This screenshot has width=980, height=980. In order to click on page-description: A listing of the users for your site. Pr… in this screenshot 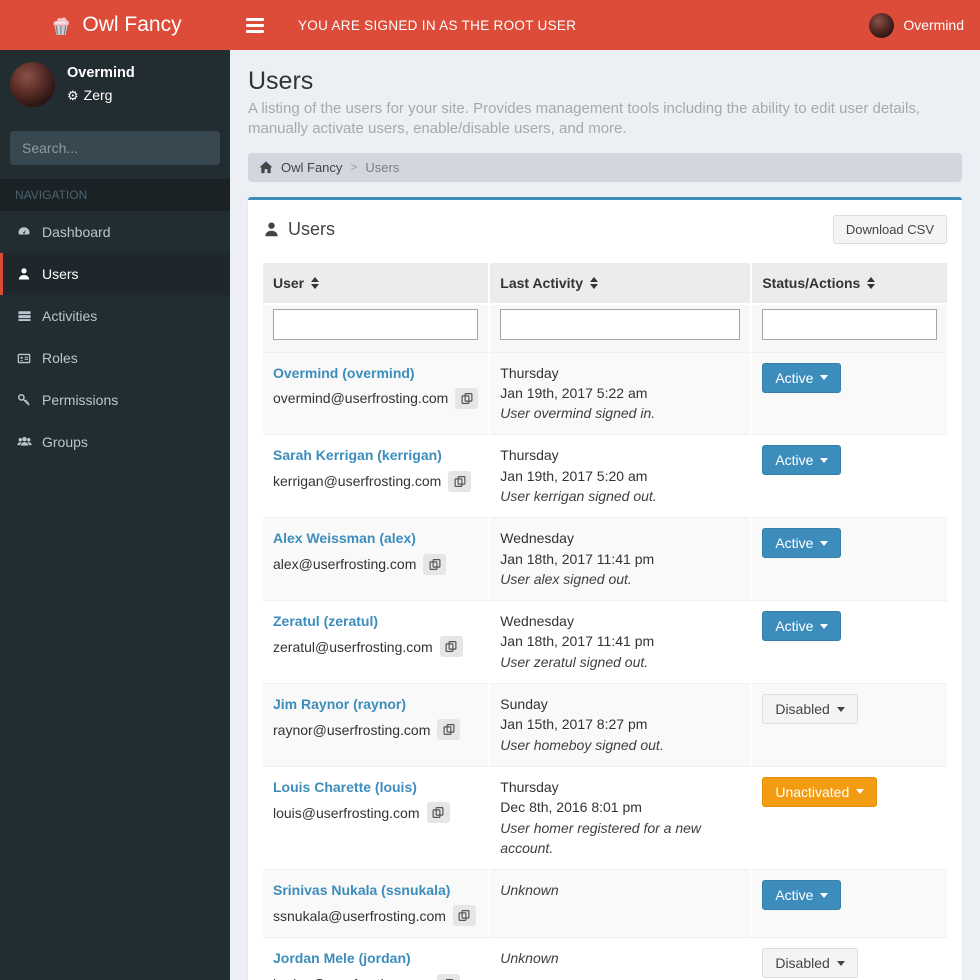, I will do `click(584, 119)`.